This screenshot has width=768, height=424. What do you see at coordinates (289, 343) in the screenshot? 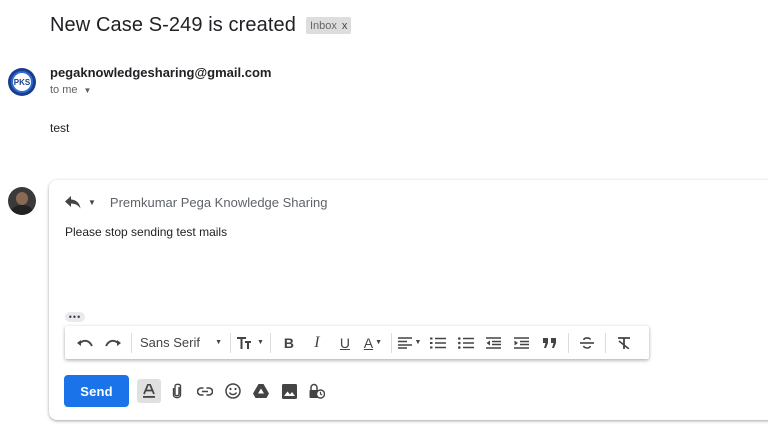
I see `bold-button: B` at bounding box center [289, 343].